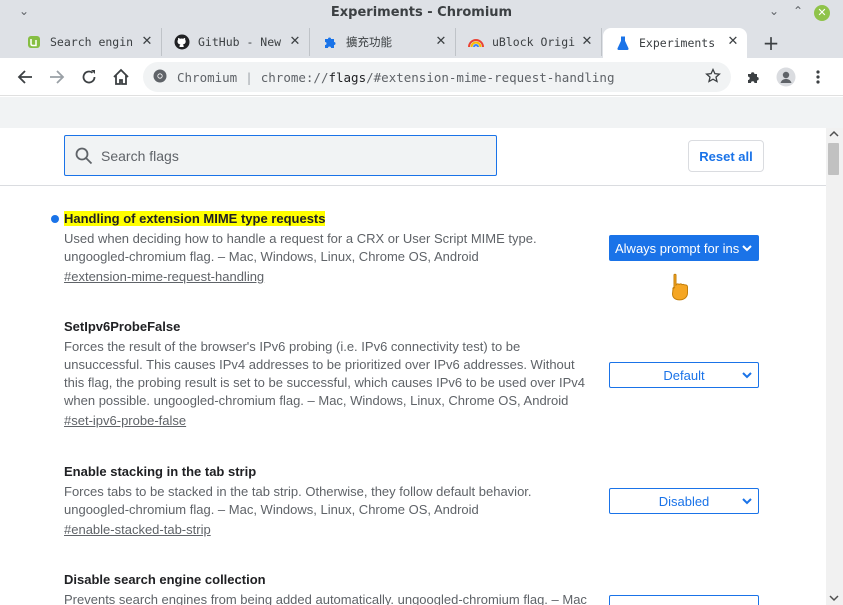 The height and width of the screenshot is (605, 843). I want to click on tab-label: GitHub - New, so click(240, 42).